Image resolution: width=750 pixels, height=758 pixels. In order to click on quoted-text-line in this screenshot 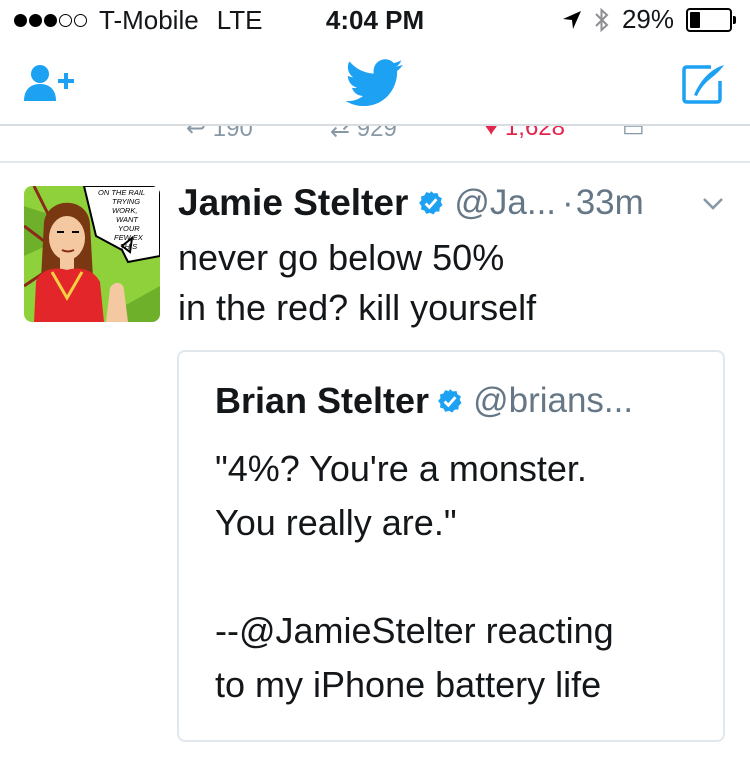, I will do `click(414, 577)`.